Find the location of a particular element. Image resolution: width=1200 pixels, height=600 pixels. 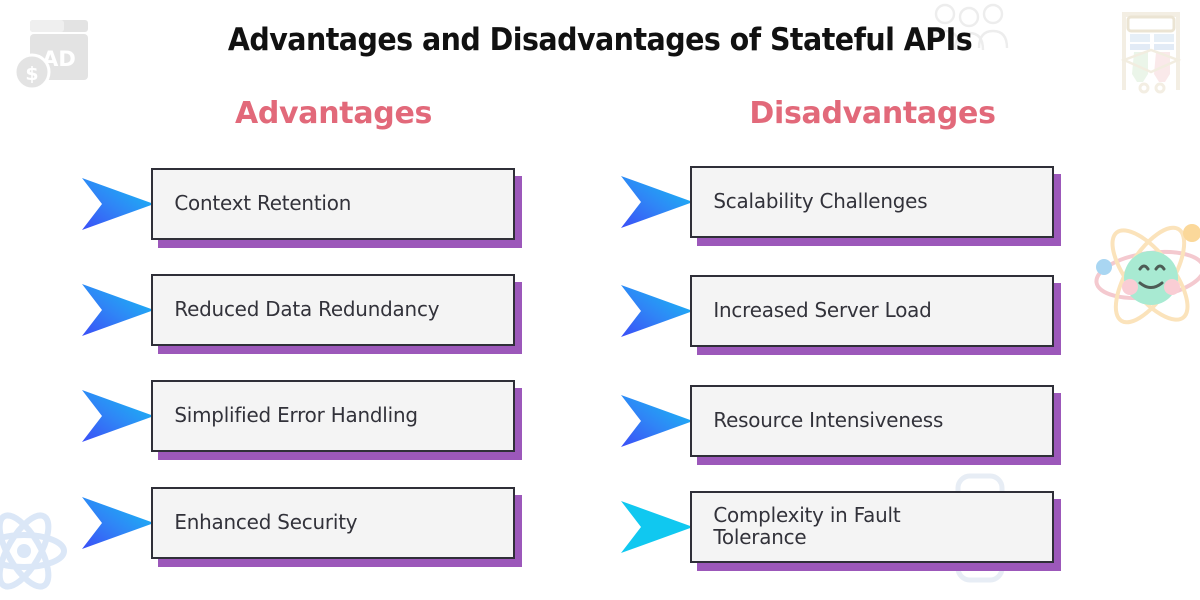

box-body: Scalability Challenges is located at coordinates (872, 202).